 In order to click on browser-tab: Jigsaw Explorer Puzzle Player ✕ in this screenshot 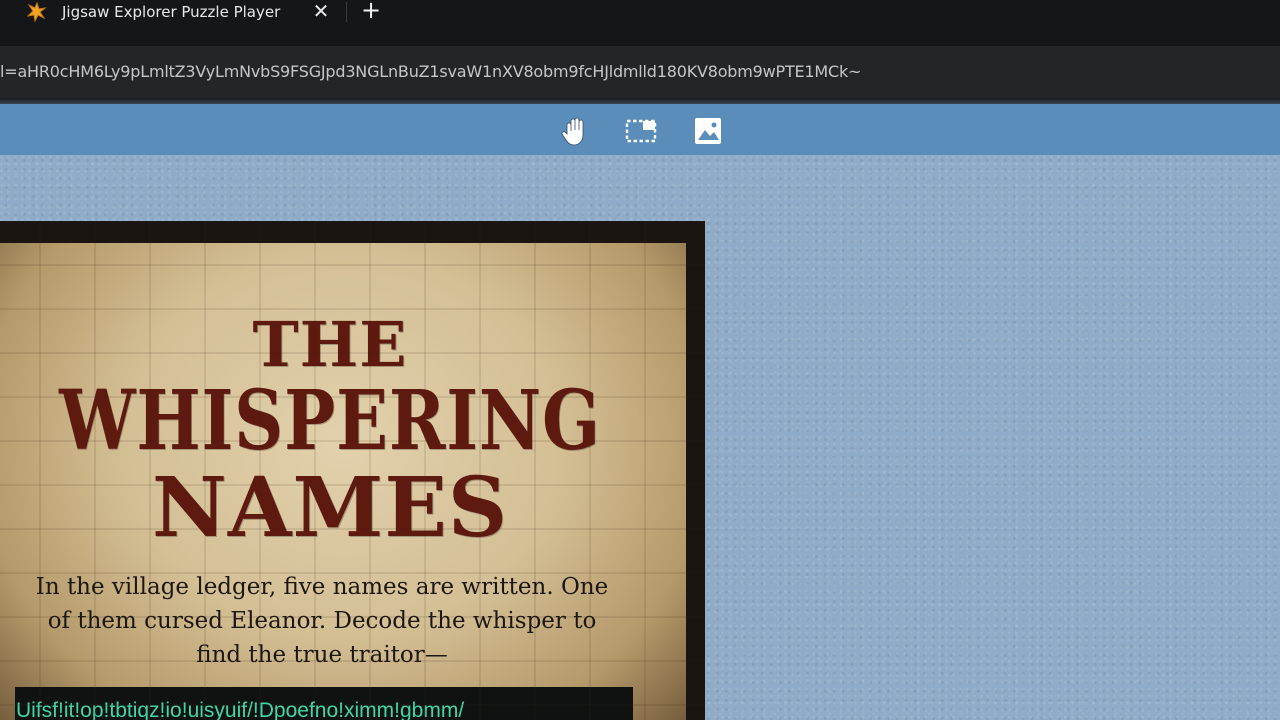, I will do `click(170, 13)`.